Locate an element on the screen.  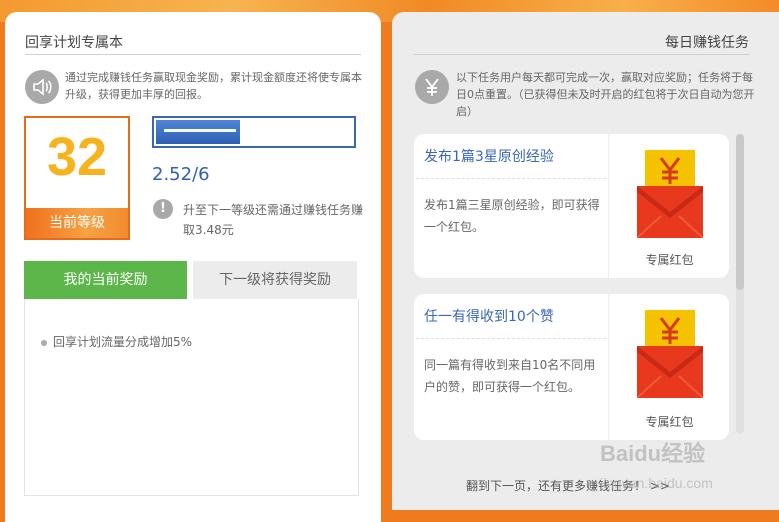
scrollbar-thumb is located at coordinates (740, 212).